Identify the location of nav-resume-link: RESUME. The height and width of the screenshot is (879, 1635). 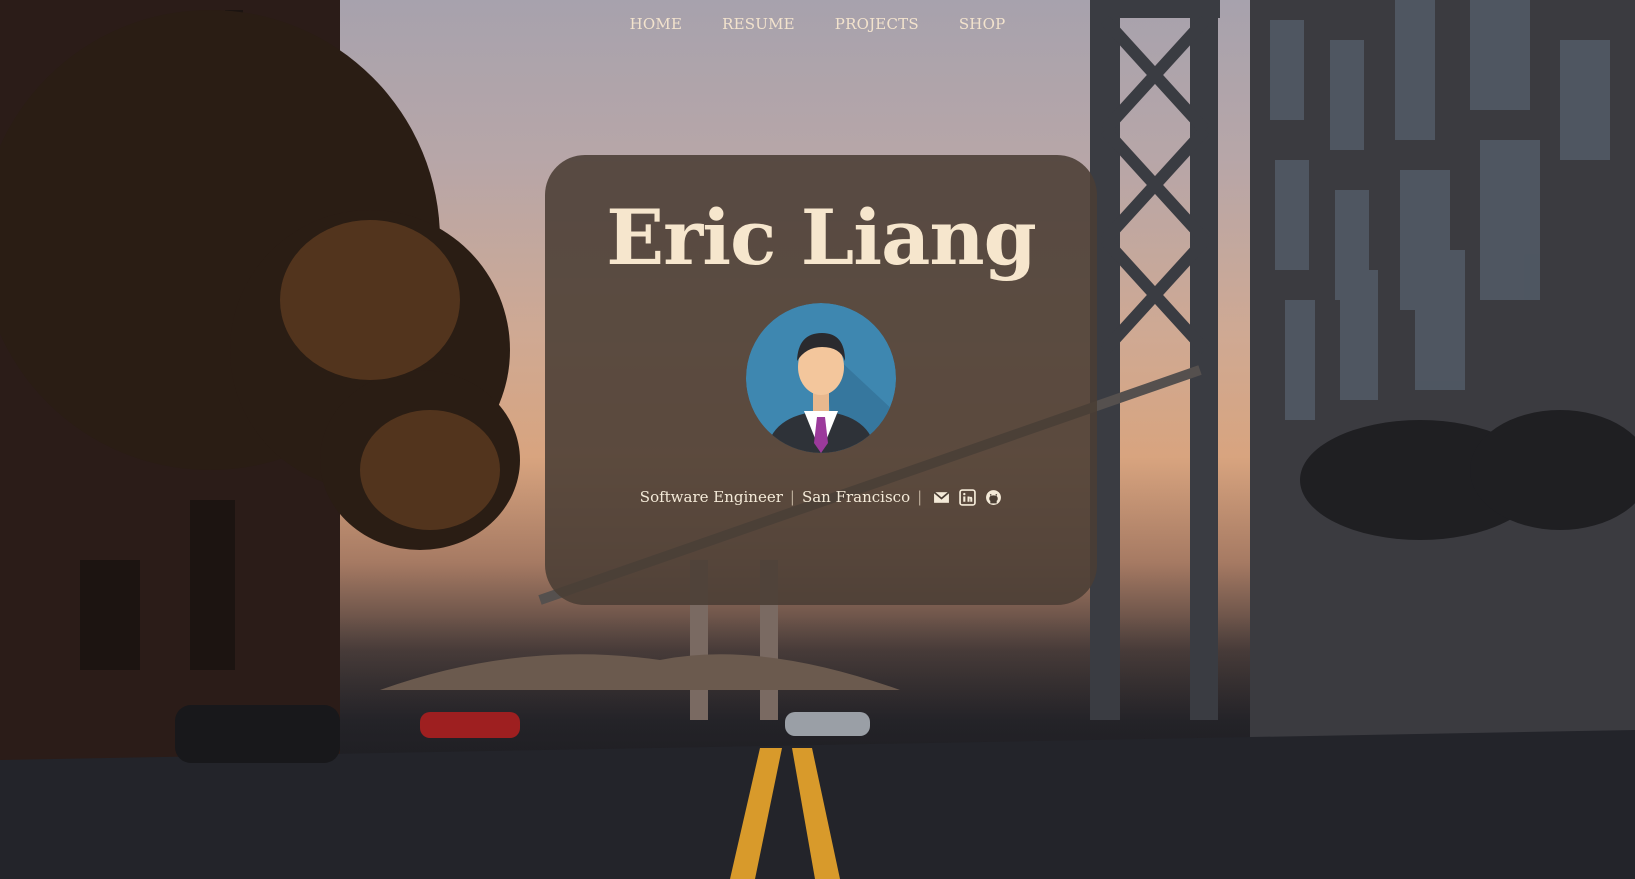
(758, 24).